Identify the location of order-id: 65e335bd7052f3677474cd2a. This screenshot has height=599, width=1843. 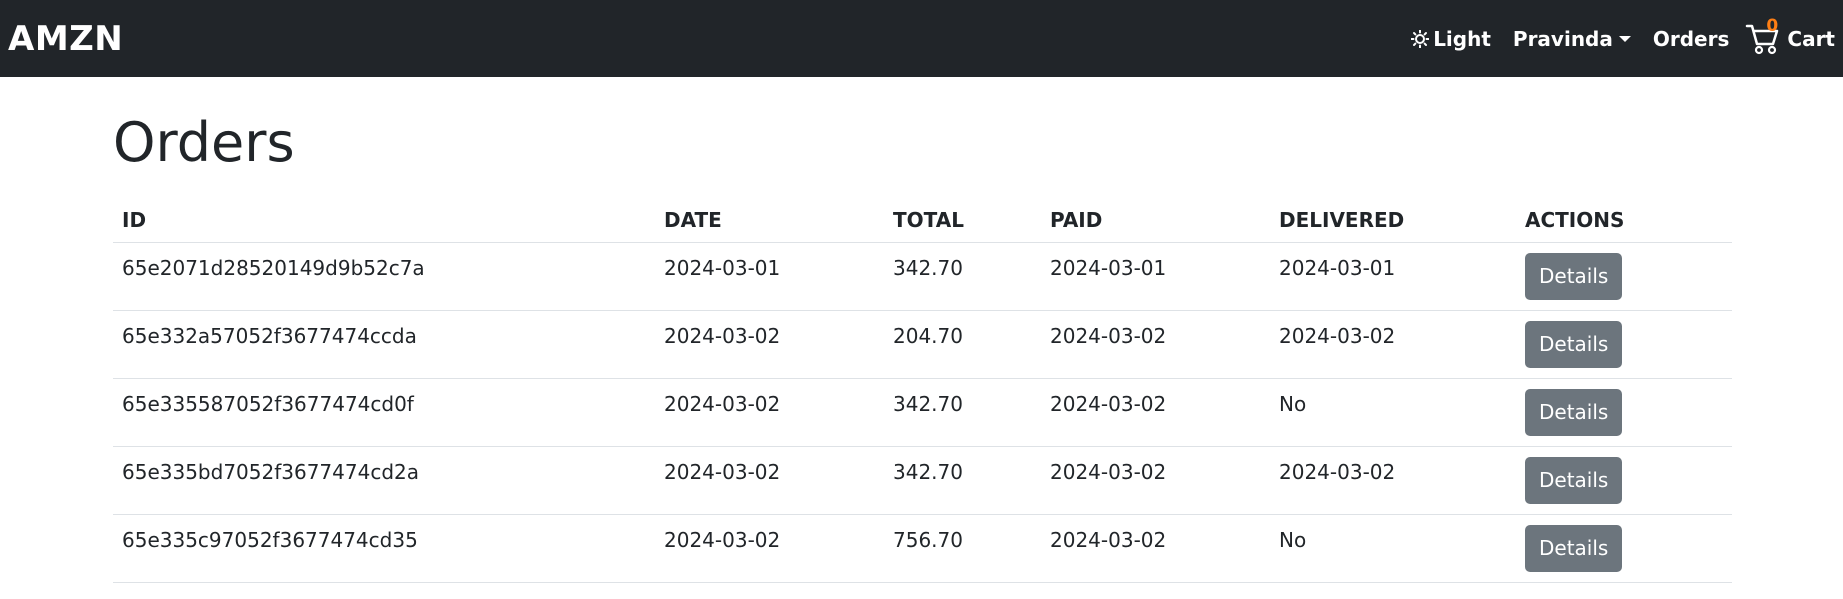
(271, 471).